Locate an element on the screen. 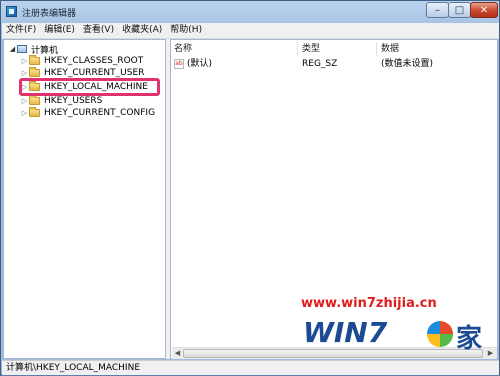 This screenshot has width=500, height=376. value-row-data: (数值未设置) is located at coordinates (407, 64).